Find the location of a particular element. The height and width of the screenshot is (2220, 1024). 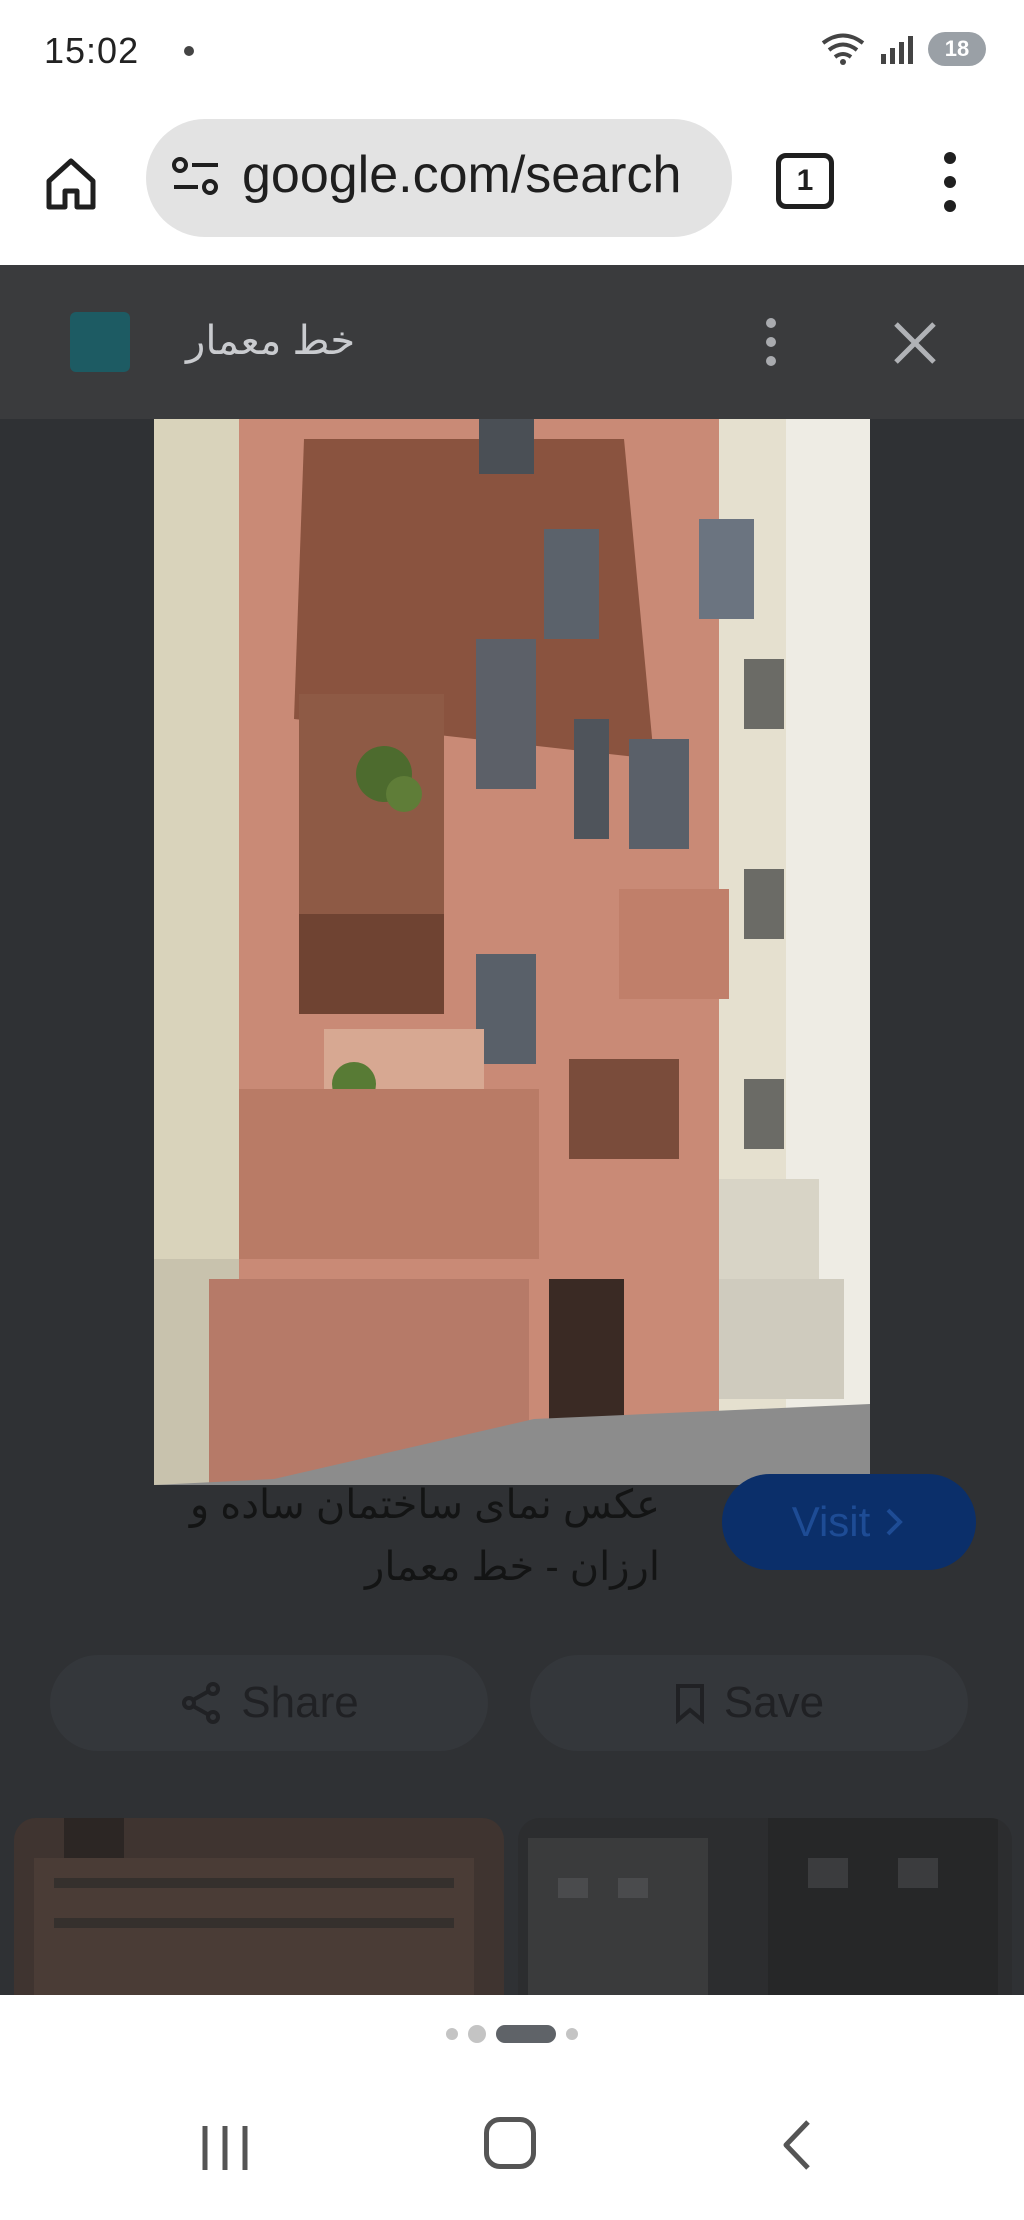

browser-toolbar: google.com/search 1 is located at coordinates (512, 187).